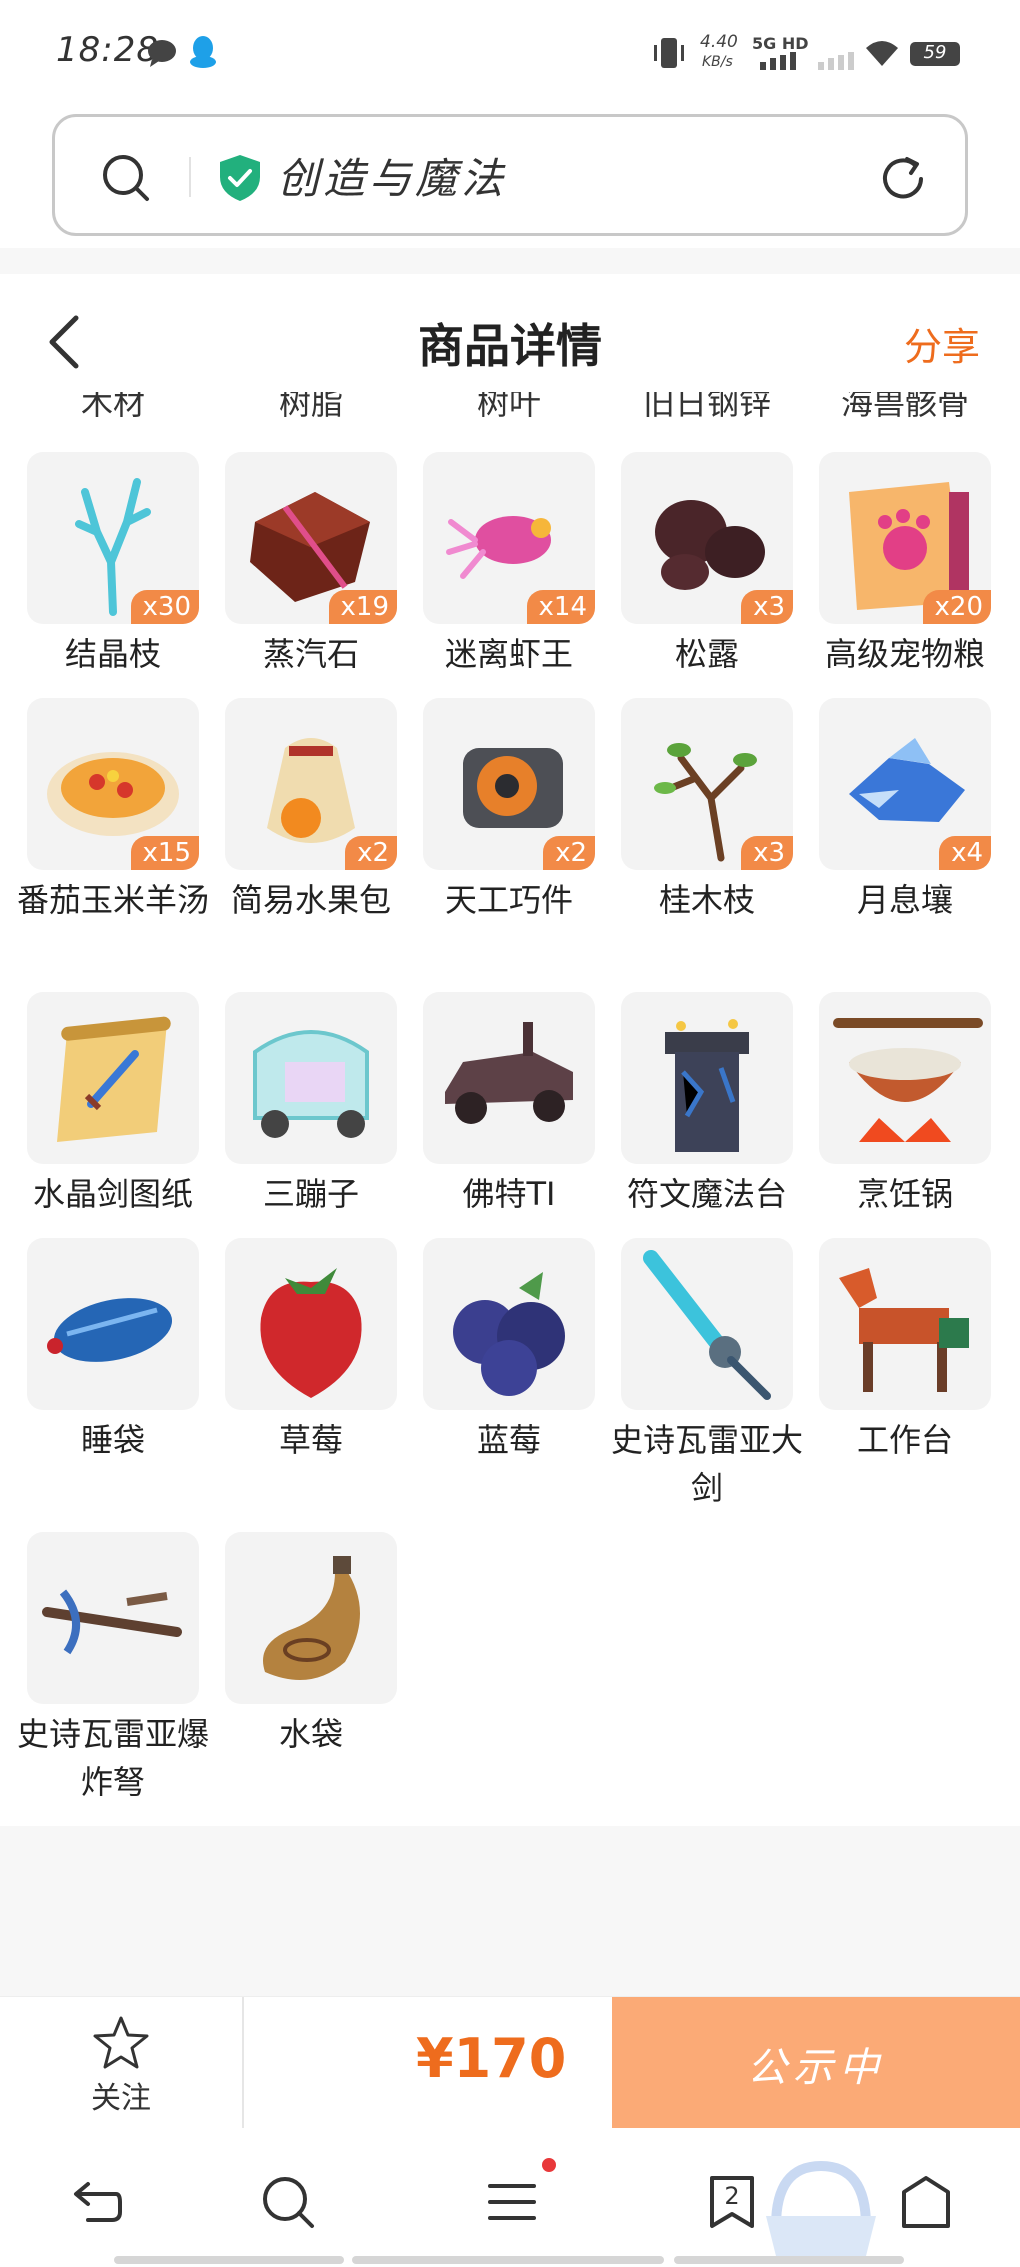 This screenshot has height=2267, width=1020. Describe the element at coordinates (732, 2196) in the screenshot. I see `tab-count: 2` at that location.